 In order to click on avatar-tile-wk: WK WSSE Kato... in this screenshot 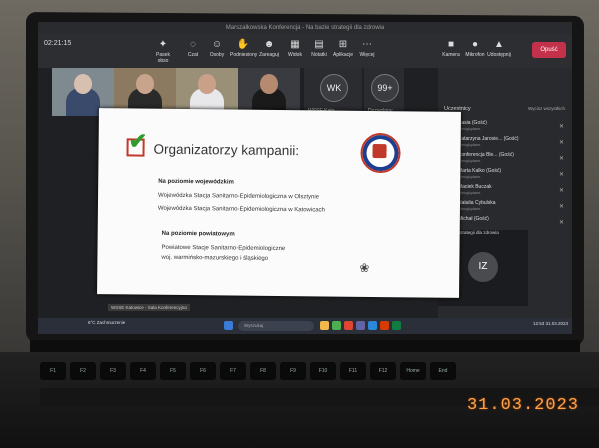, I will do `click(333, 92)`.